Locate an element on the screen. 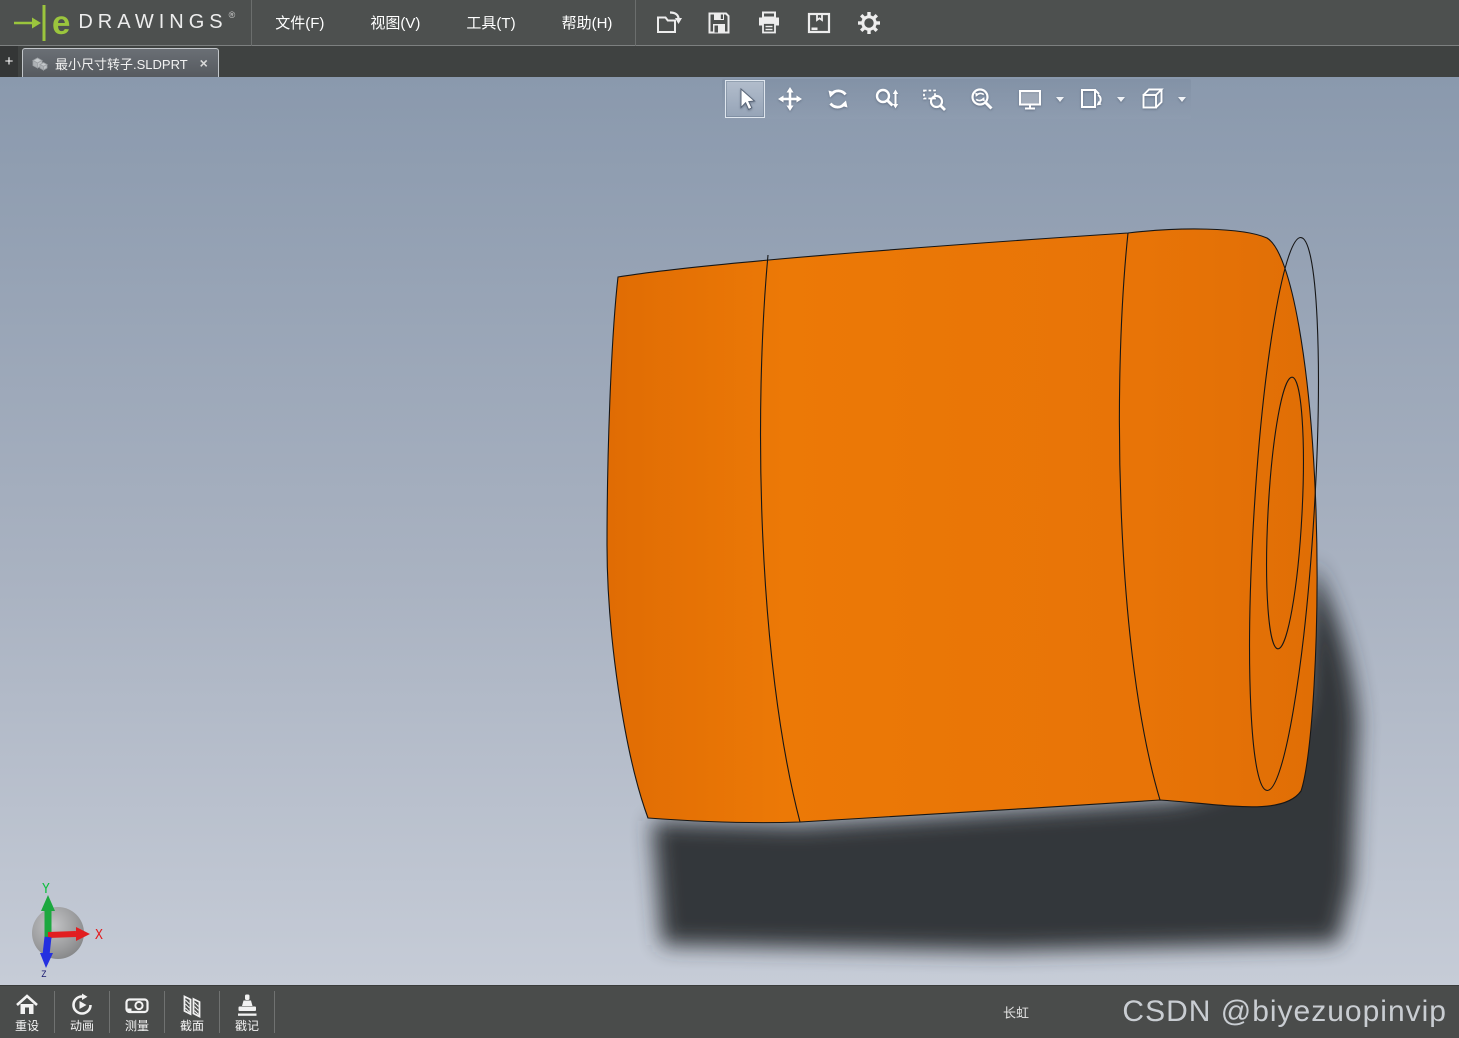 Image resolution: width=1459 pixels, height=1038 pixels. print-icon is located at coordinates (769, 22).